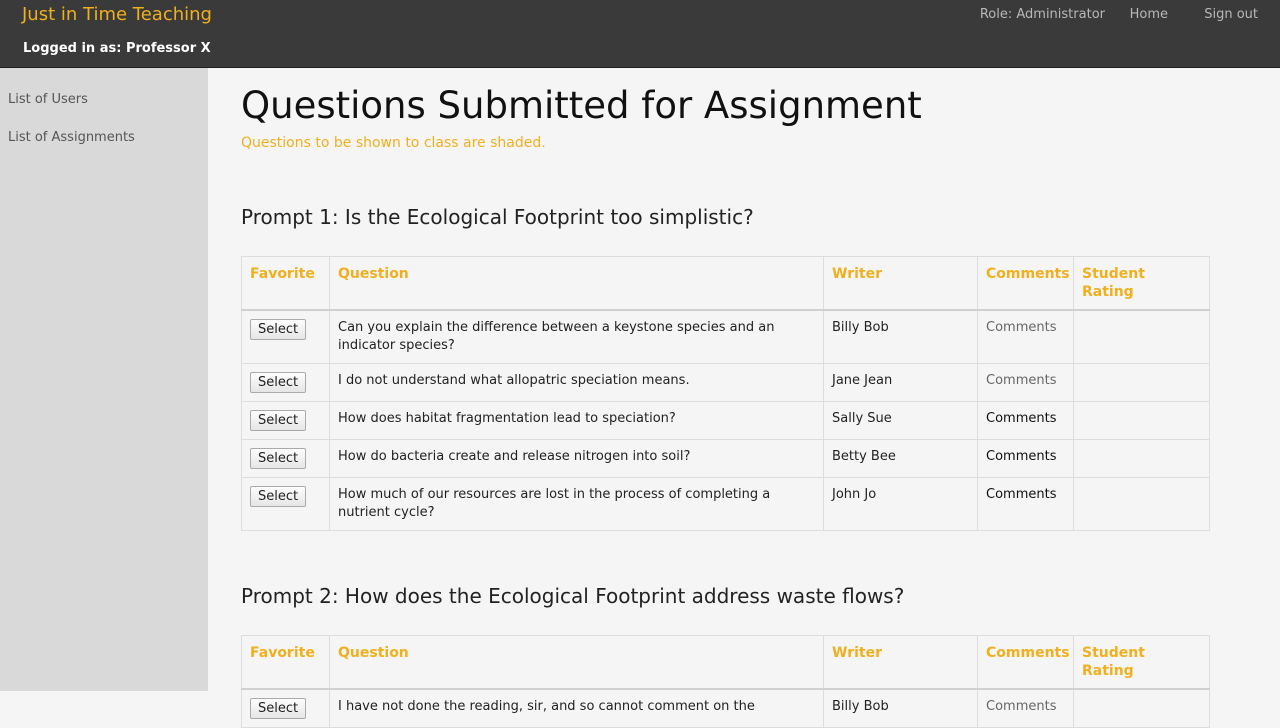 The height and width of the screenshot is (728, 1280). Describe the element at coordinates (117, 48) in the screenshot. I see `logged-in-label: Logged in as: Professor X` at that location.